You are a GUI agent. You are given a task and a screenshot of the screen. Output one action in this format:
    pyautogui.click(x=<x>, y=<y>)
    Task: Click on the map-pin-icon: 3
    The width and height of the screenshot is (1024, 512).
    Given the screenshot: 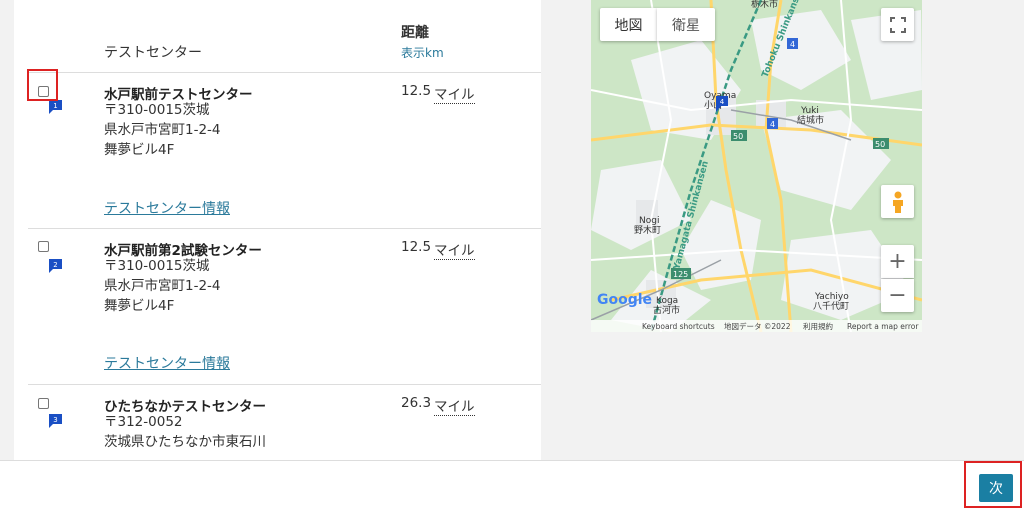 What is the action you would take?
    pyautogui.click(x=55, y=421)
    